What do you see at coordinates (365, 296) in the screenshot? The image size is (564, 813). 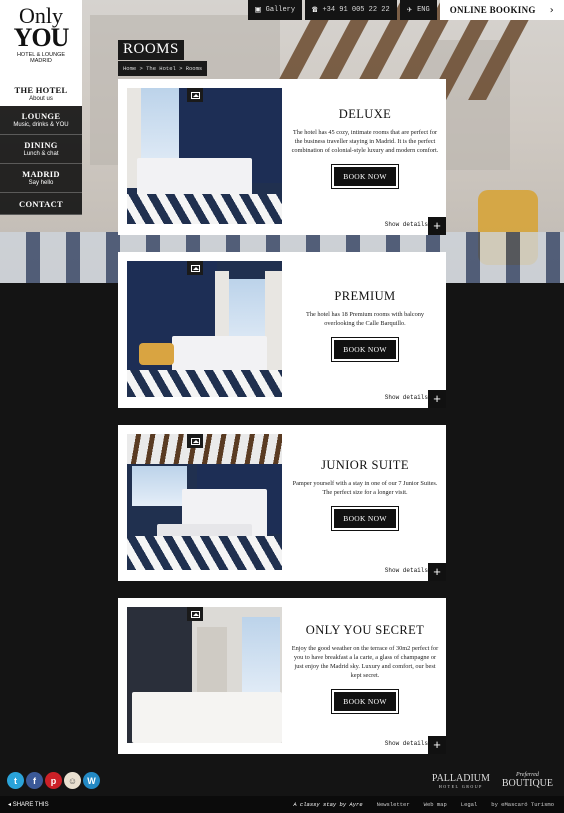 I see `room-title: PREMIUM` at bounding box center [365, 296].